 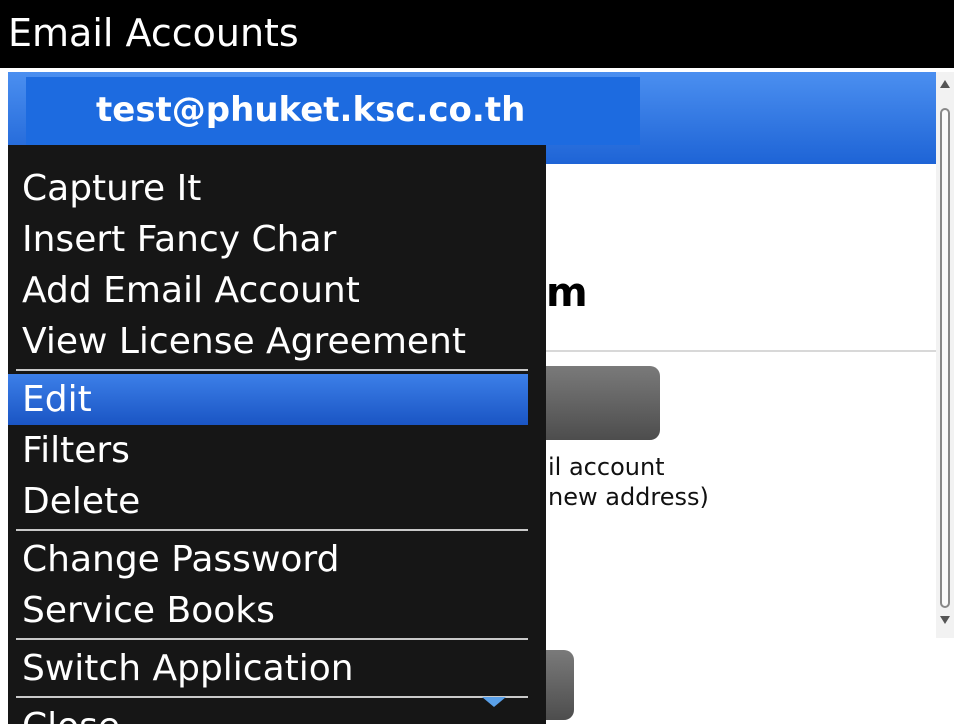 What do you see at coordinates (268, 559) in the screenshot?
I see `menu-item-change-password: Change Password` at bounding box center [268, 559].